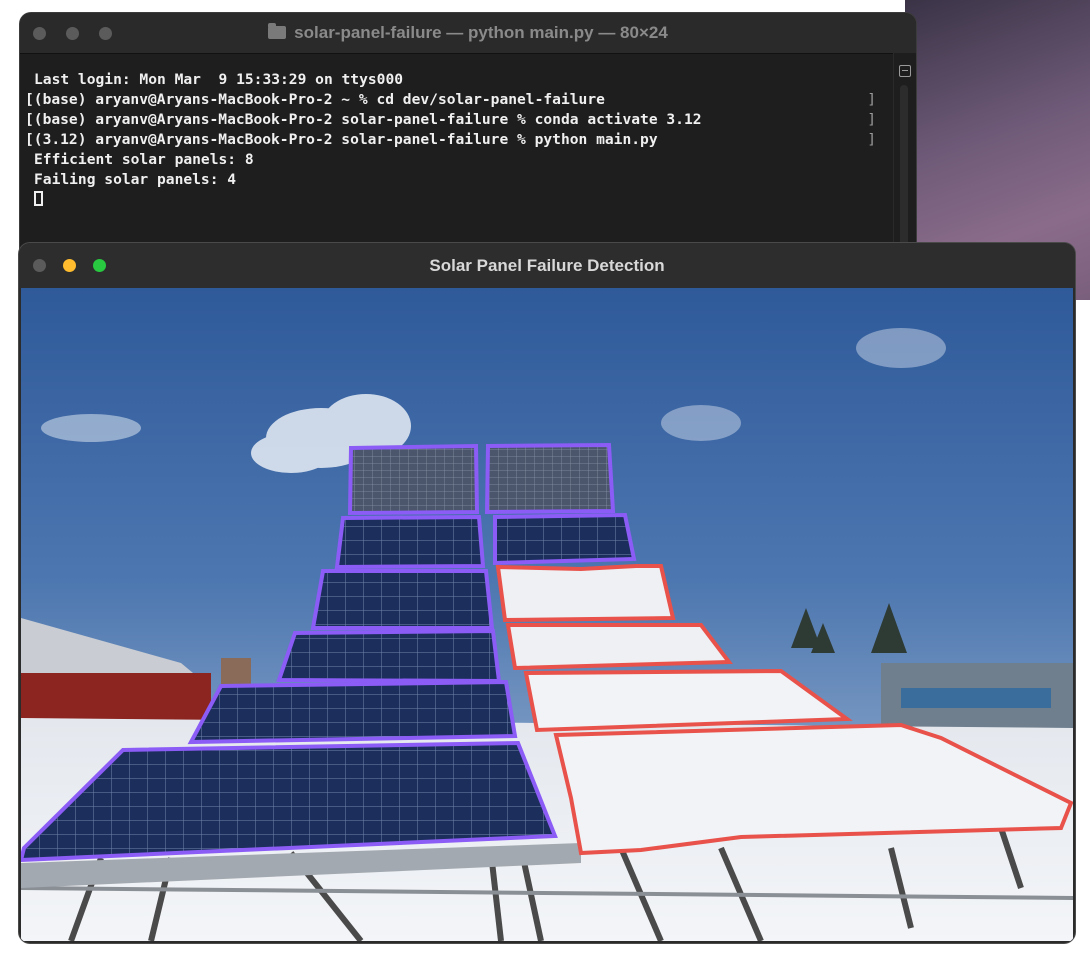 The width and height of the screenshot is (1090, 958). Describe the element at coordinates (135, 179) in the screenshot. I see `terminal-line-text: Failing solar panels: 4` at that location.